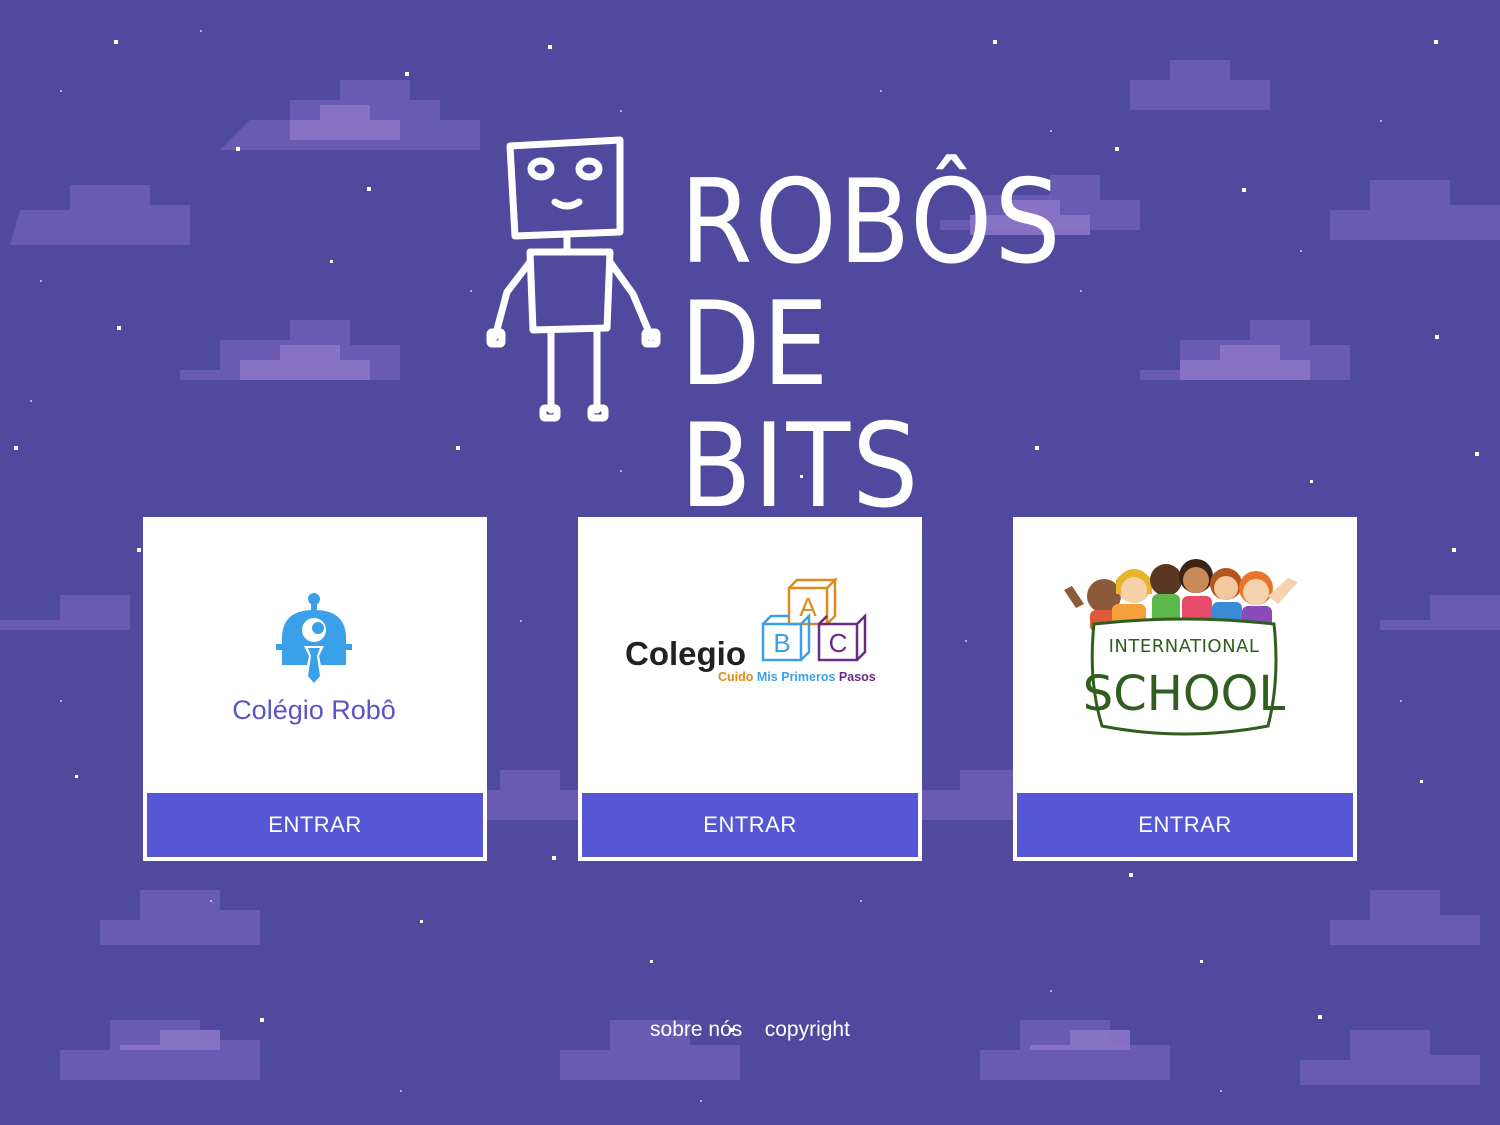  What do you see at coordinates (750, 1030) in the screenshot?
I see `footer: sobre nós copyright` at bounding box center [750, 1030].